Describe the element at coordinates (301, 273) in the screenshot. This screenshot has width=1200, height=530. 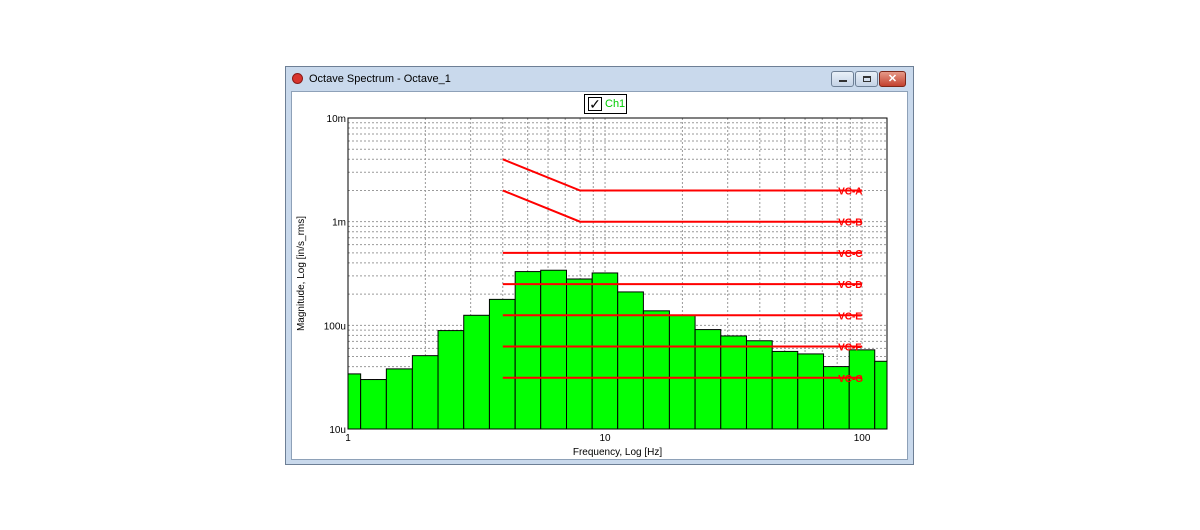
I see `y-axis-label: Magnitude, Log [in/s_rms]` at that location.